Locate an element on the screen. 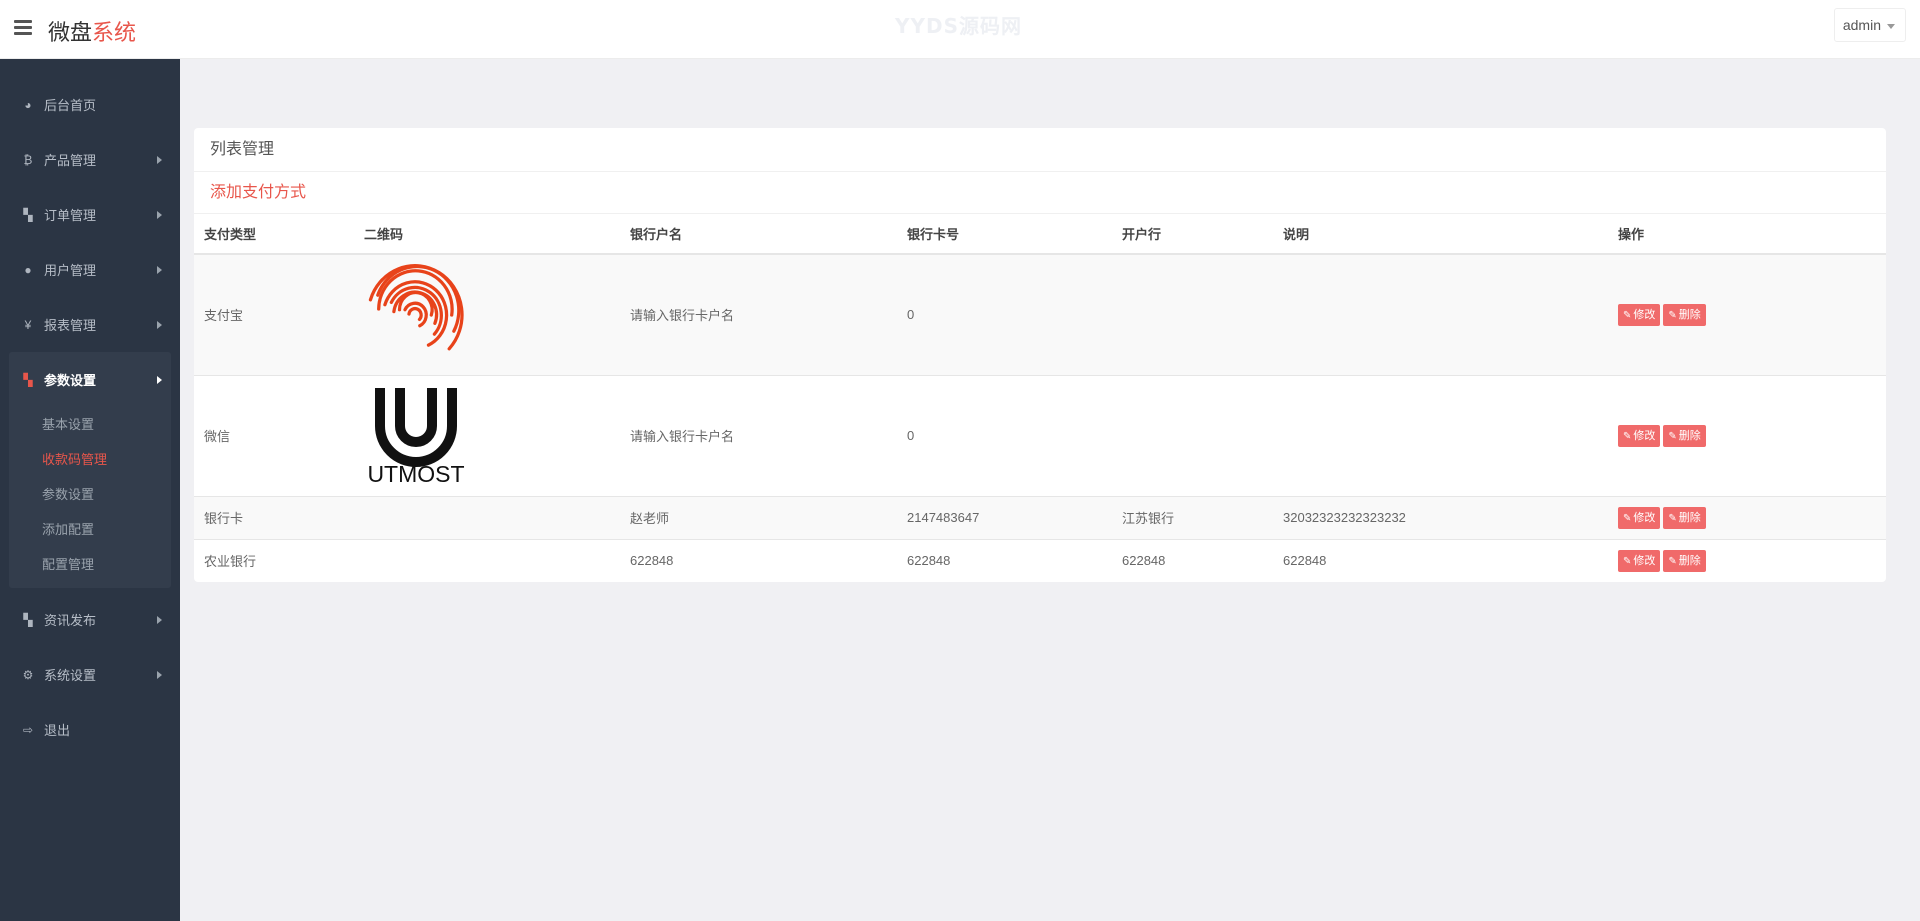 This screenshot has height=921, width=1920. sidebar-item-sign-out: ⇨ 退出 is located at coordinates (90, 729).